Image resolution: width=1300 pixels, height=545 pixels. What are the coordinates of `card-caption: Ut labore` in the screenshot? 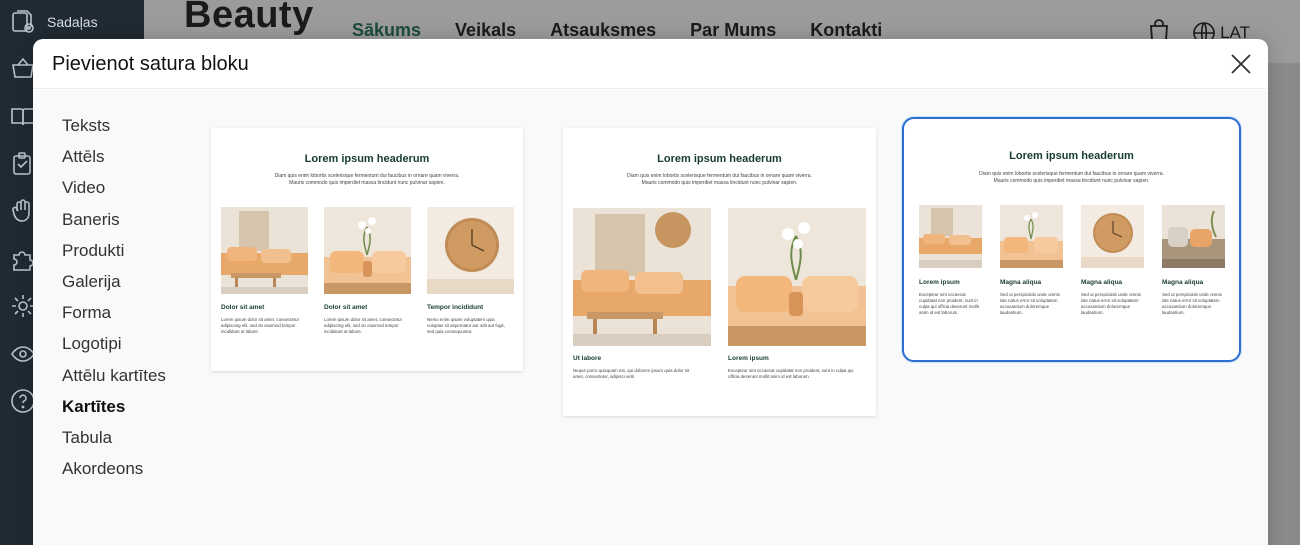 It's located at (587, 358).